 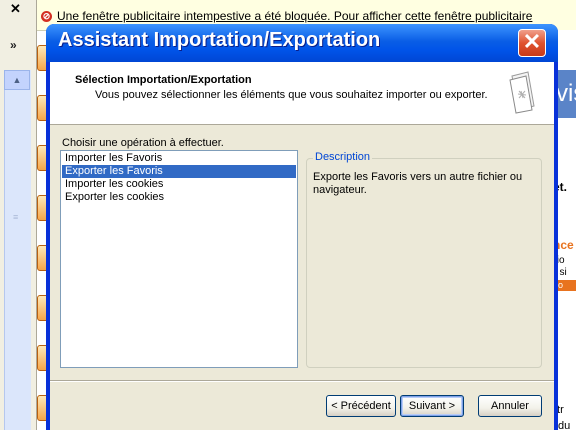 I want to click on title-bar: Assistant Importation/Exportation ✕, so click(x=302, y=43).